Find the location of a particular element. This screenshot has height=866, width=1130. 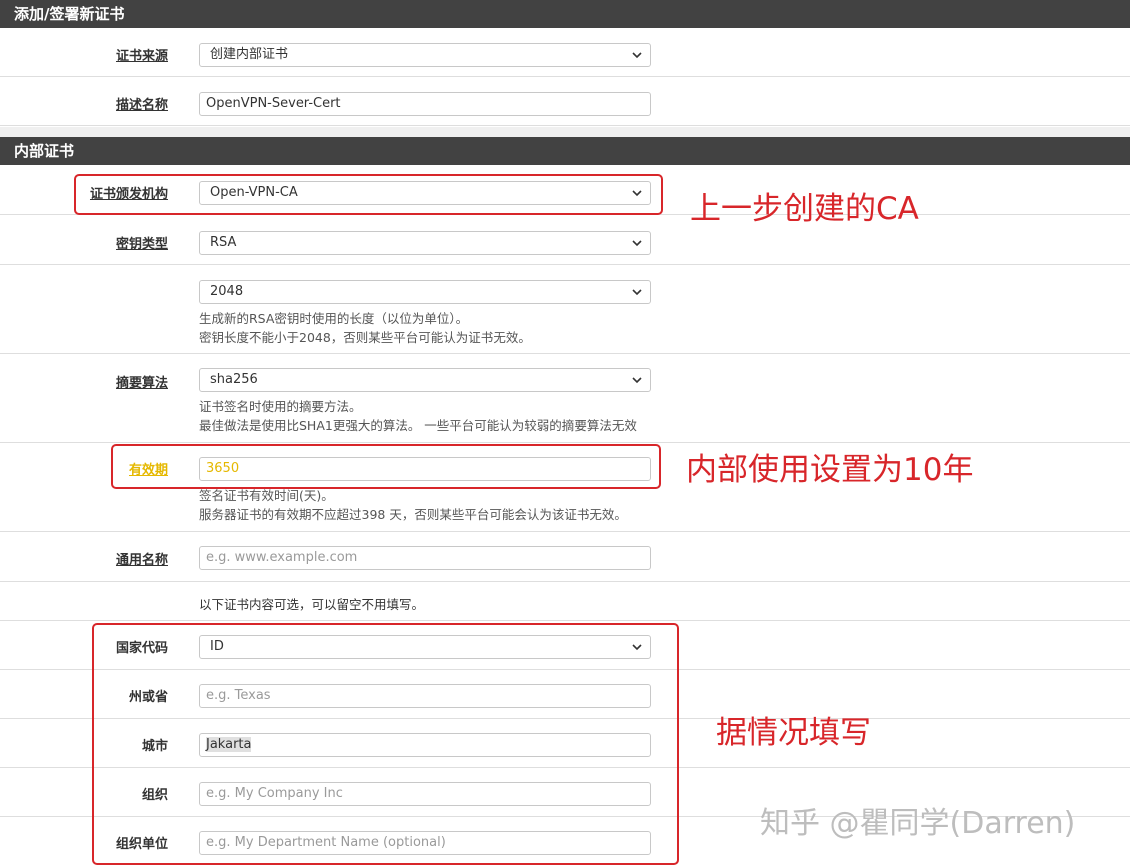

annotation-box-issuer is located at coordinates (368, 194).